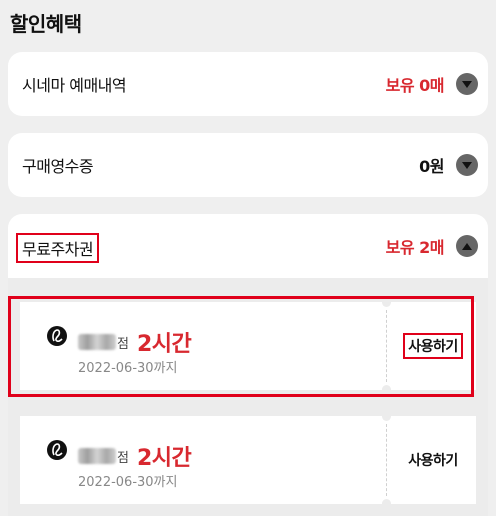  Describe the element at coordinates (248, 84) in the screenshot. I see `cinema-bookings-card: 시네마 예매내역 보유 0매` at that location.